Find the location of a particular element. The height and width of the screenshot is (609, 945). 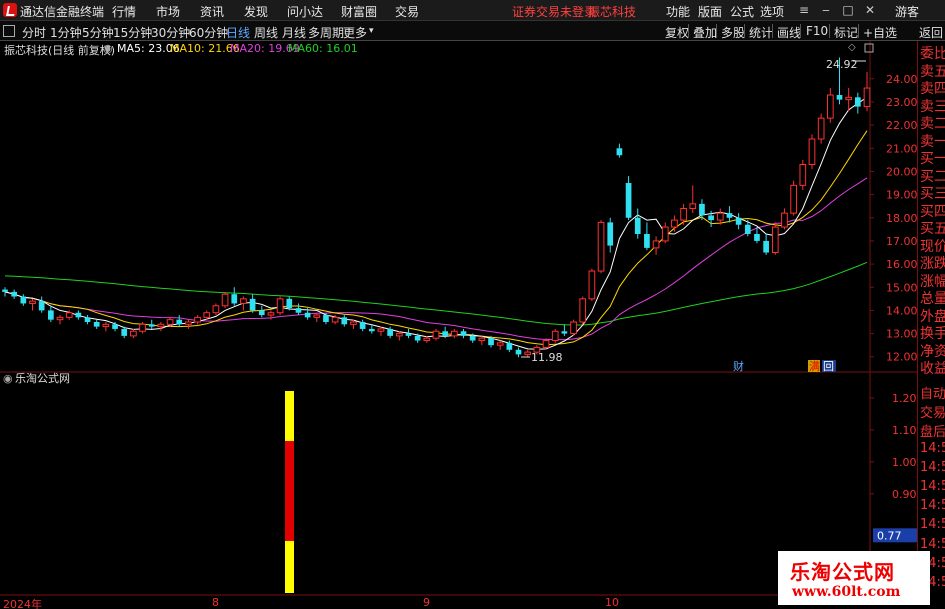

signal-bar-bottom is located at coordinates (289, 567).